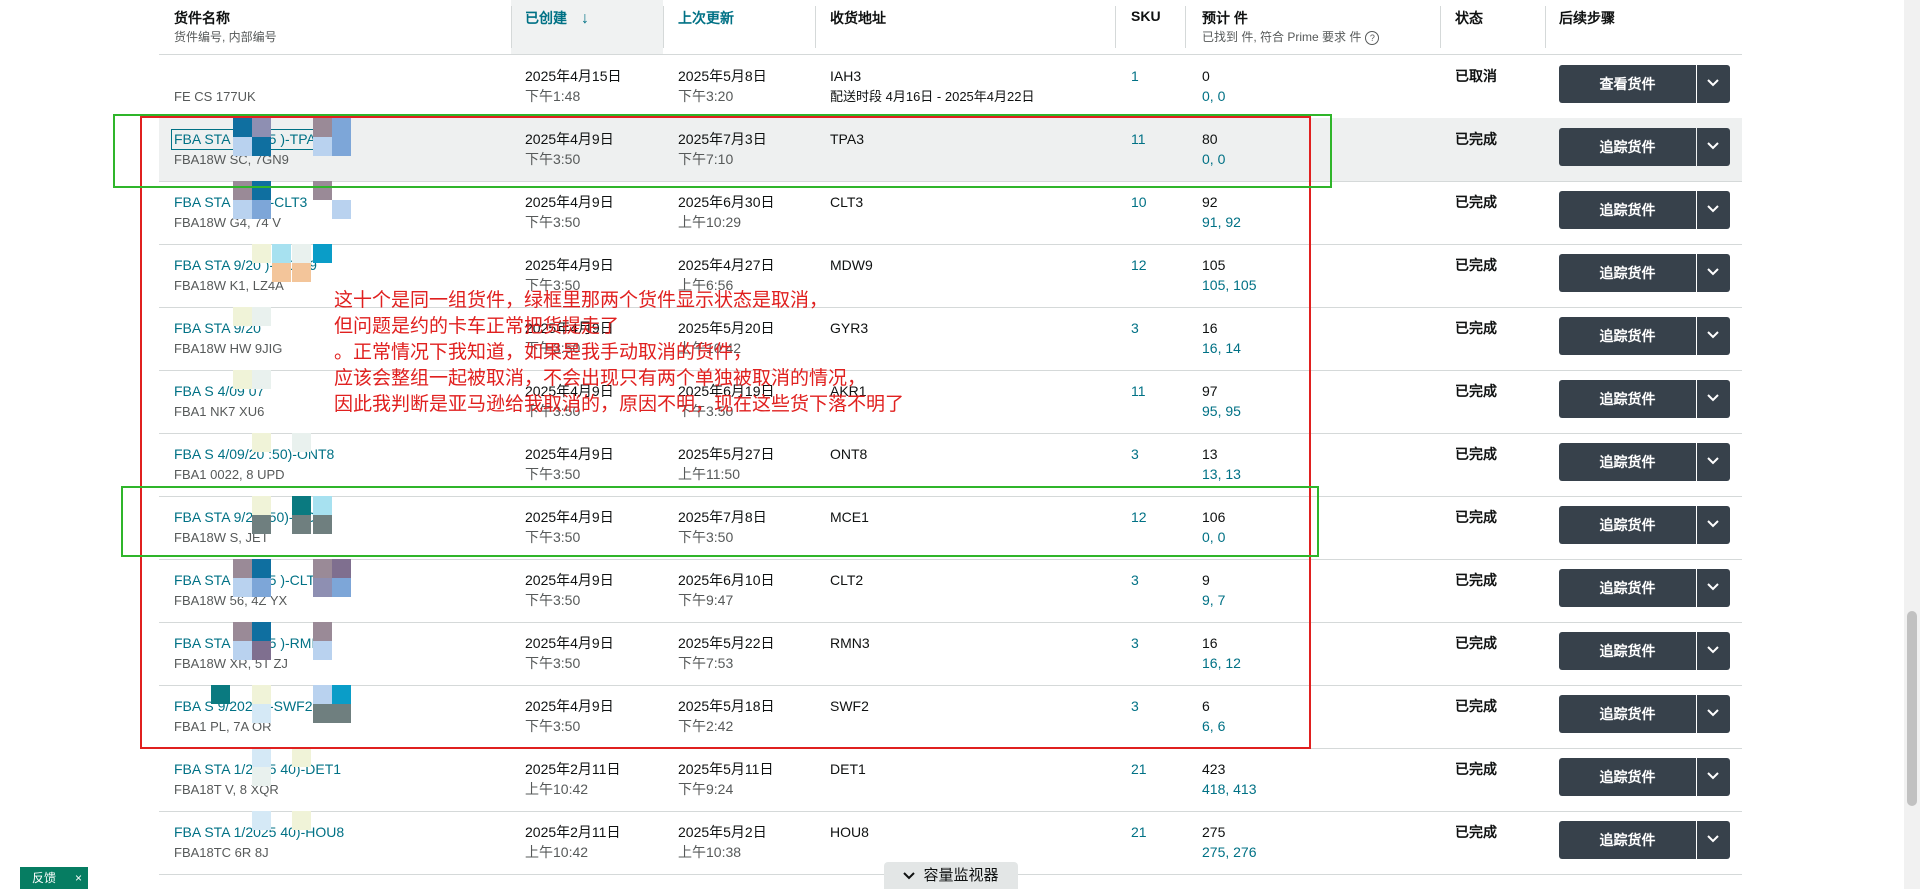 The height and width of the screenshot is (889, 1920). I want to click on help-icon: ?, so click(1372, 37).